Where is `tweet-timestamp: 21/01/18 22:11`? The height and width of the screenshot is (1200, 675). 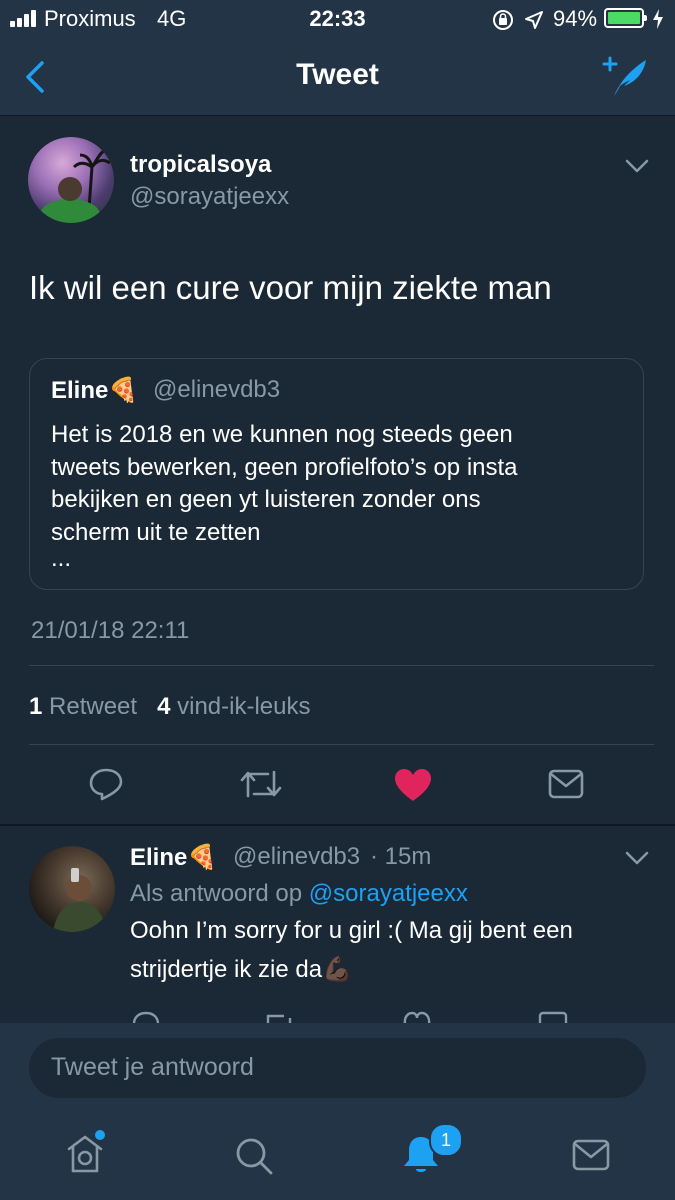
tweet-timestamp: 21/01/18 22:11 is located at coordinates (110, 630).